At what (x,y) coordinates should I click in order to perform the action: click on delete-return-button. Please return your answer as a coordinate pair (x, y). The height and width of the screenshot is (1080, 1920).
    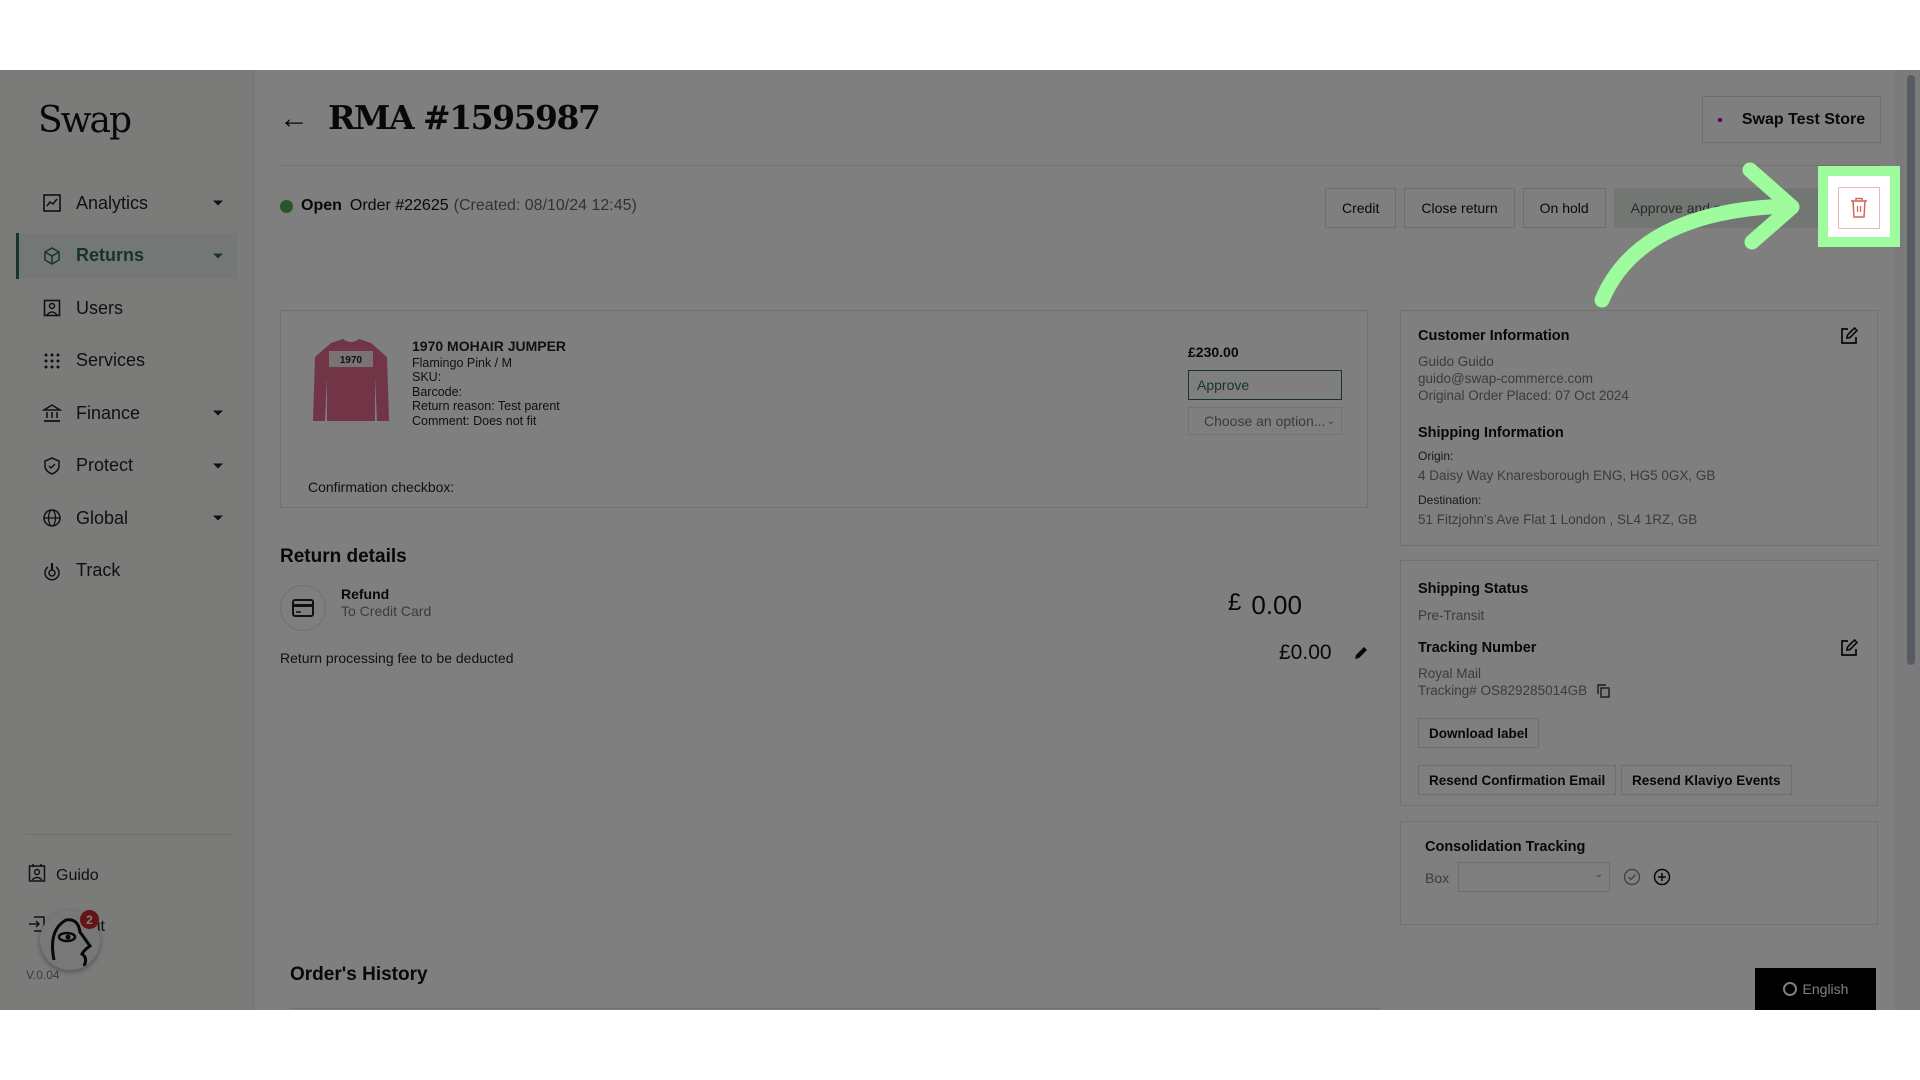
    Looking at the image, I should click on (1859, 208).